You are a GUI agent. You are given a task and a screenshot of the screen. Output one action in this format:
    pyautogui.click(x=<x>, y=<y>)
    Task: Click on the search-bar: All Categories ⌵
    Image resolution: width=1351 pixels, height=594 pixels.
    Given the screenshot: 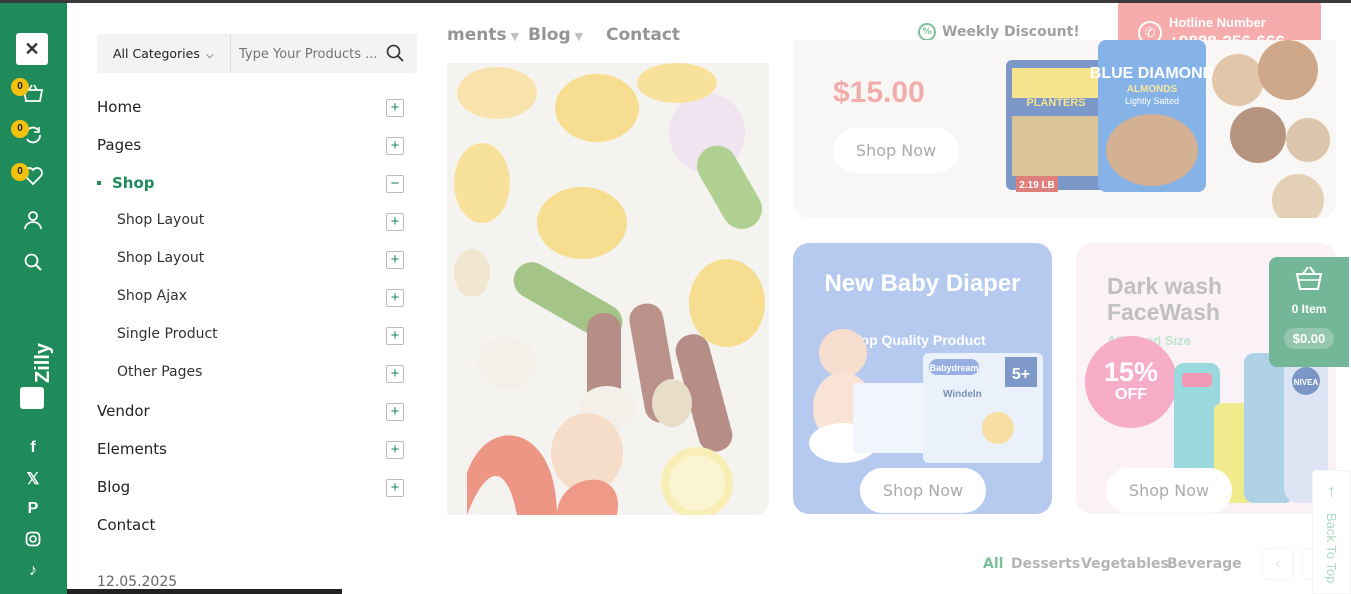 What is the action you would take?
    pyautogui.click(x=257, y=53)
    